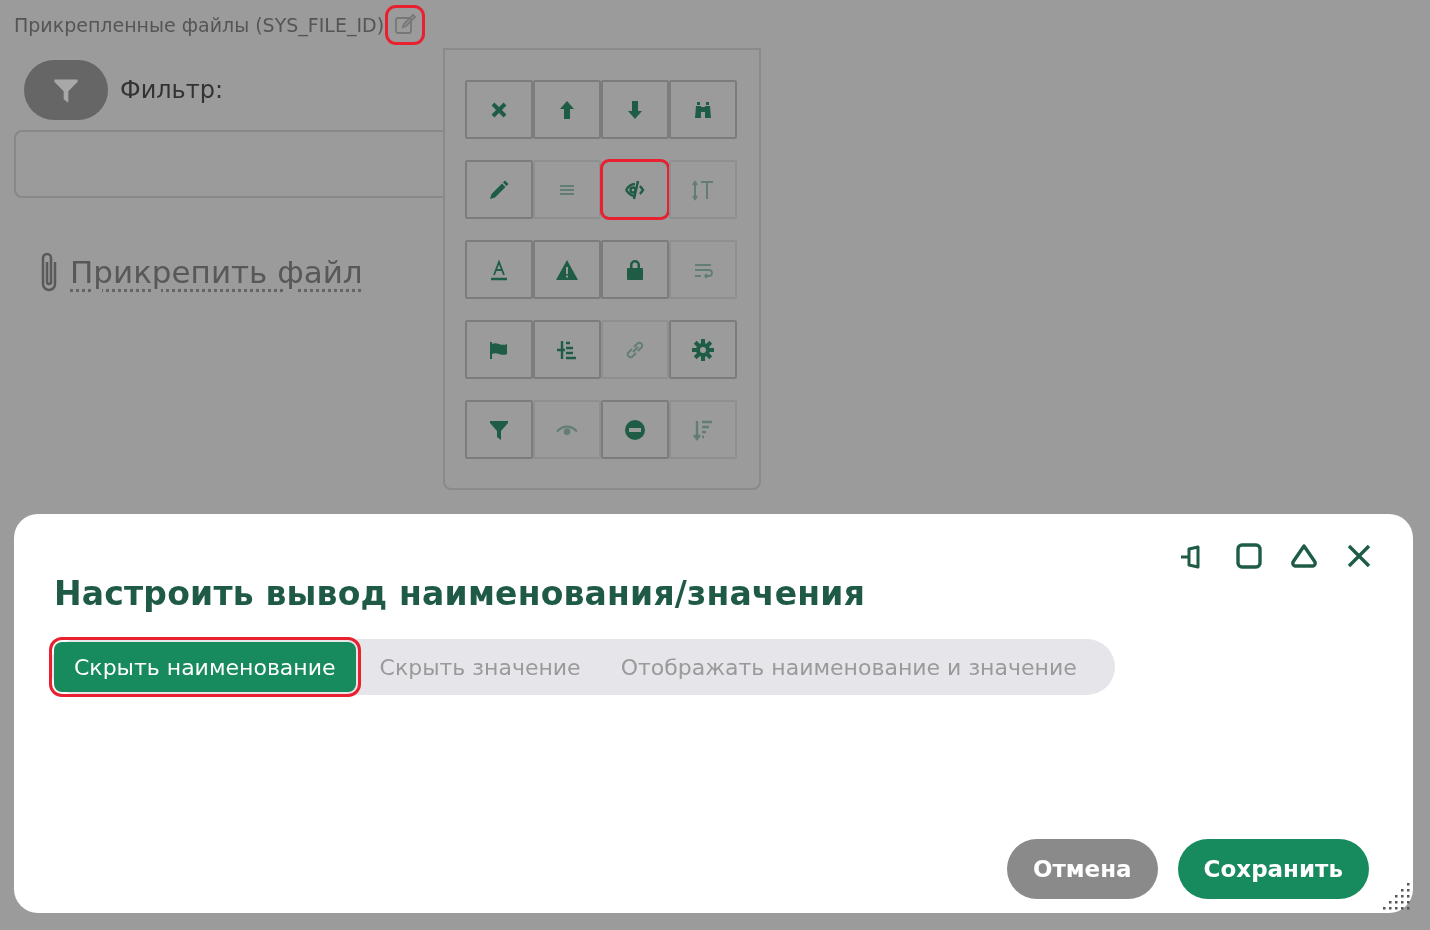 The width and height of the screenshot is (1430, 930). I want to click on cancel-button: Отмена, so click(1082, 869).